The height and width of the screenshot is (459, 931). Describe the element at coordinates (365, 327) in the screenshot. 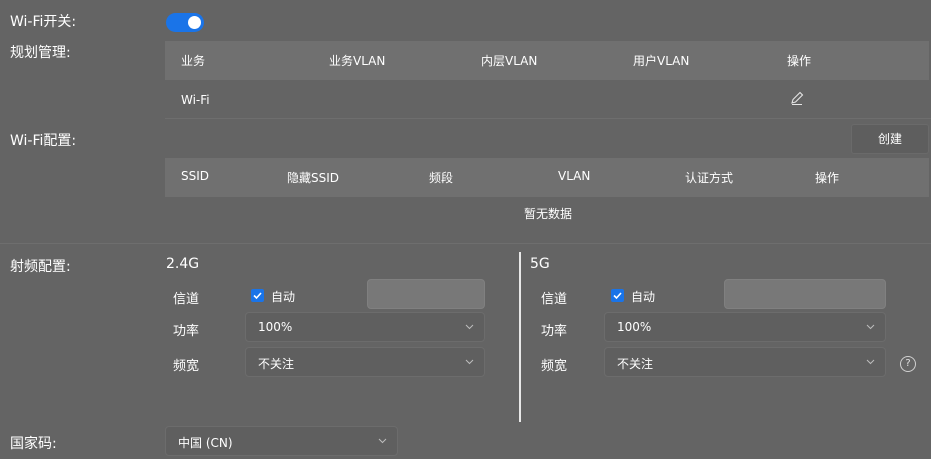

I see `power-select-24g: 100%` at that location.